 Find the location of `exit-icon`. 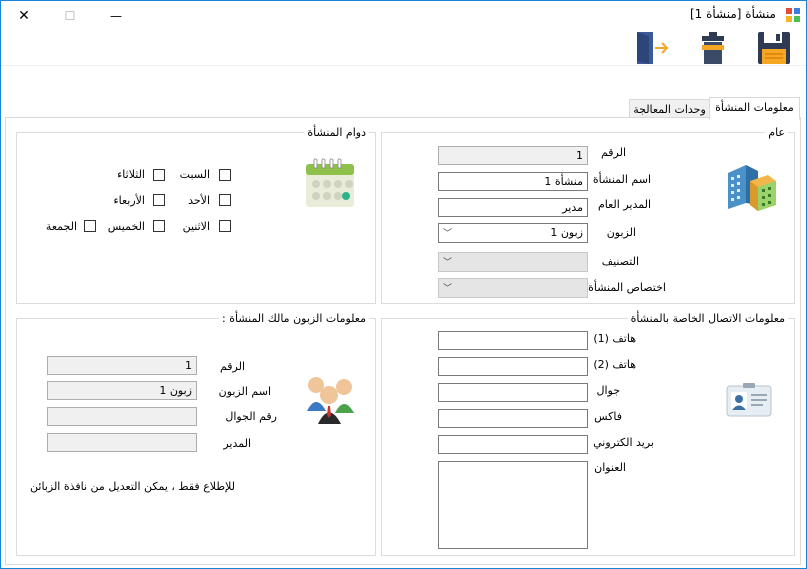

exit-icon is located at coordinates (652, 48).